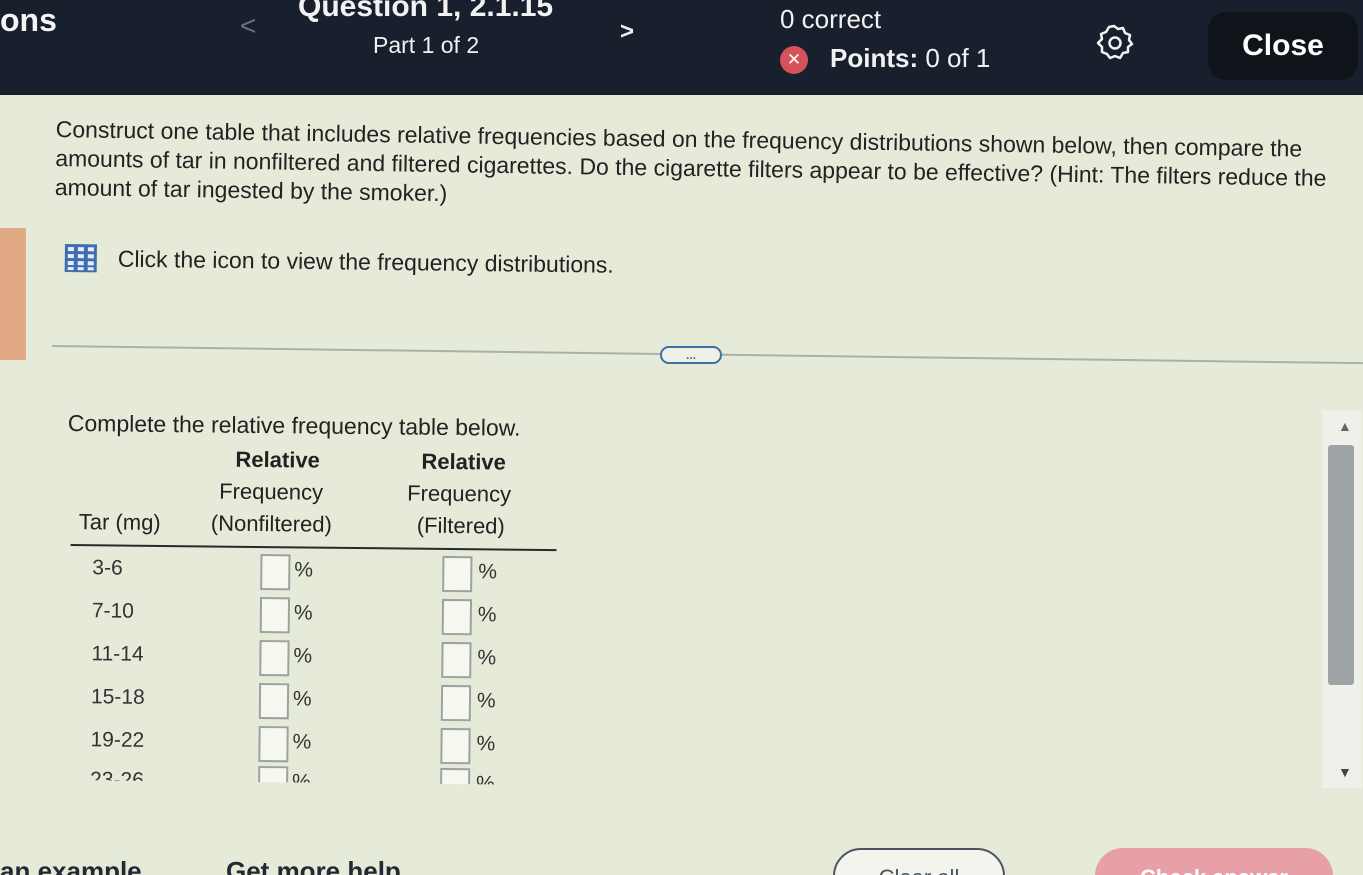  I want to click on points-label: Points:, so click(874, 58).